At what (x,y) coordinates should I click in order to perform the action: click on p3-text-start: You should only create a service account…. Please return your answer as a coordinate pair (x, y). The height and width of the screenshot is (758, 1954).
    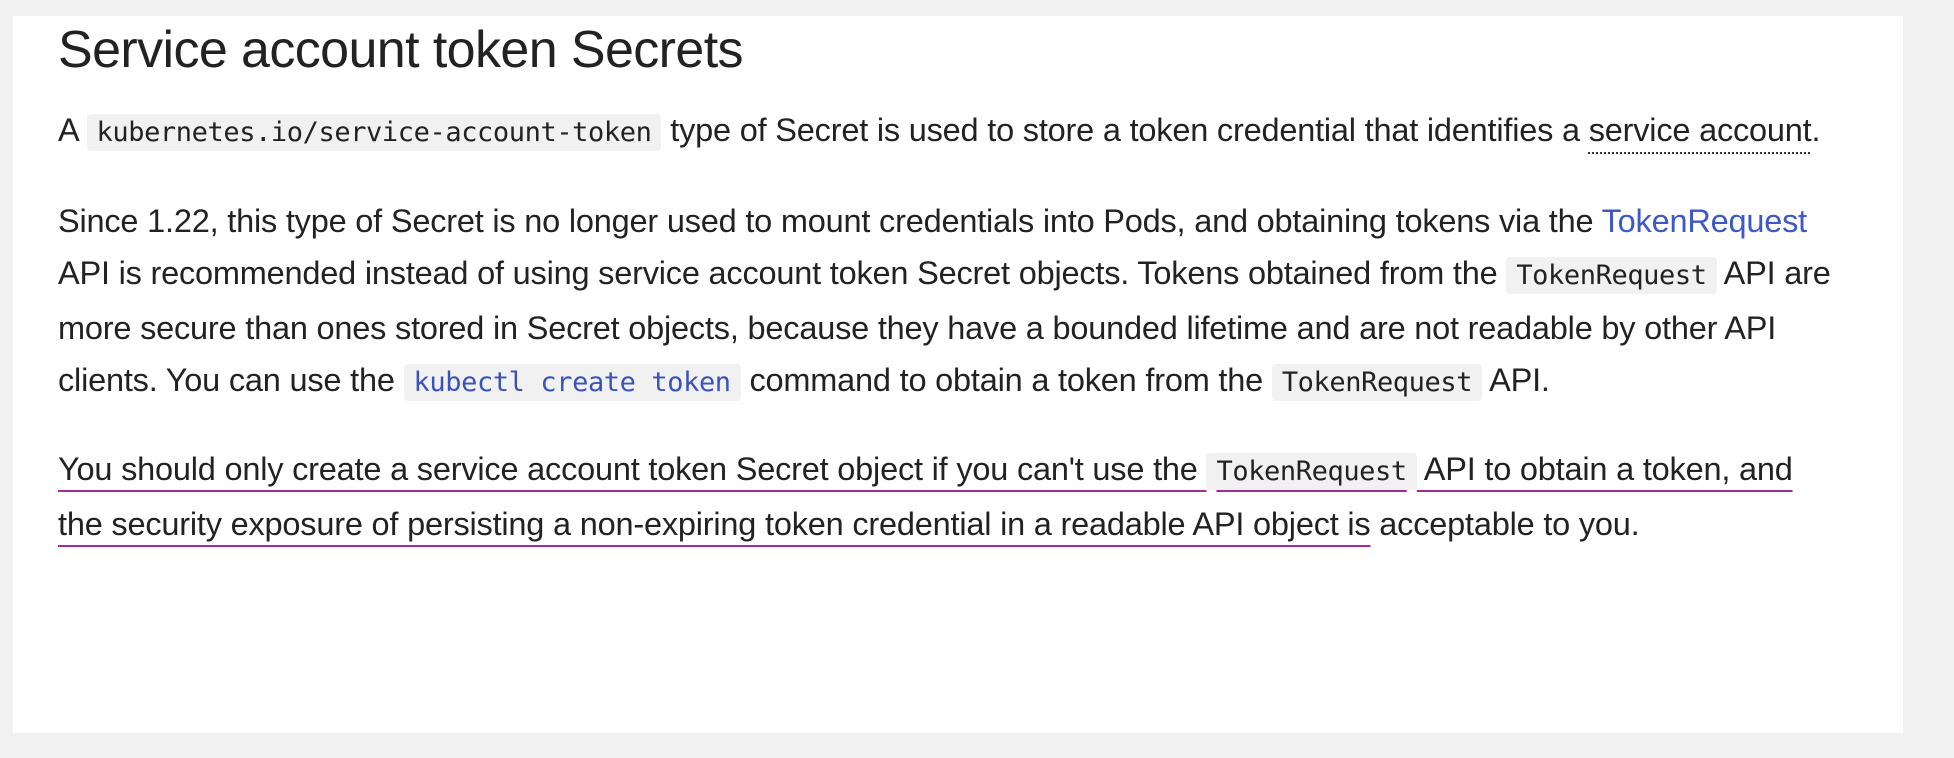
    Looking at the image, I should click on (632, 469).